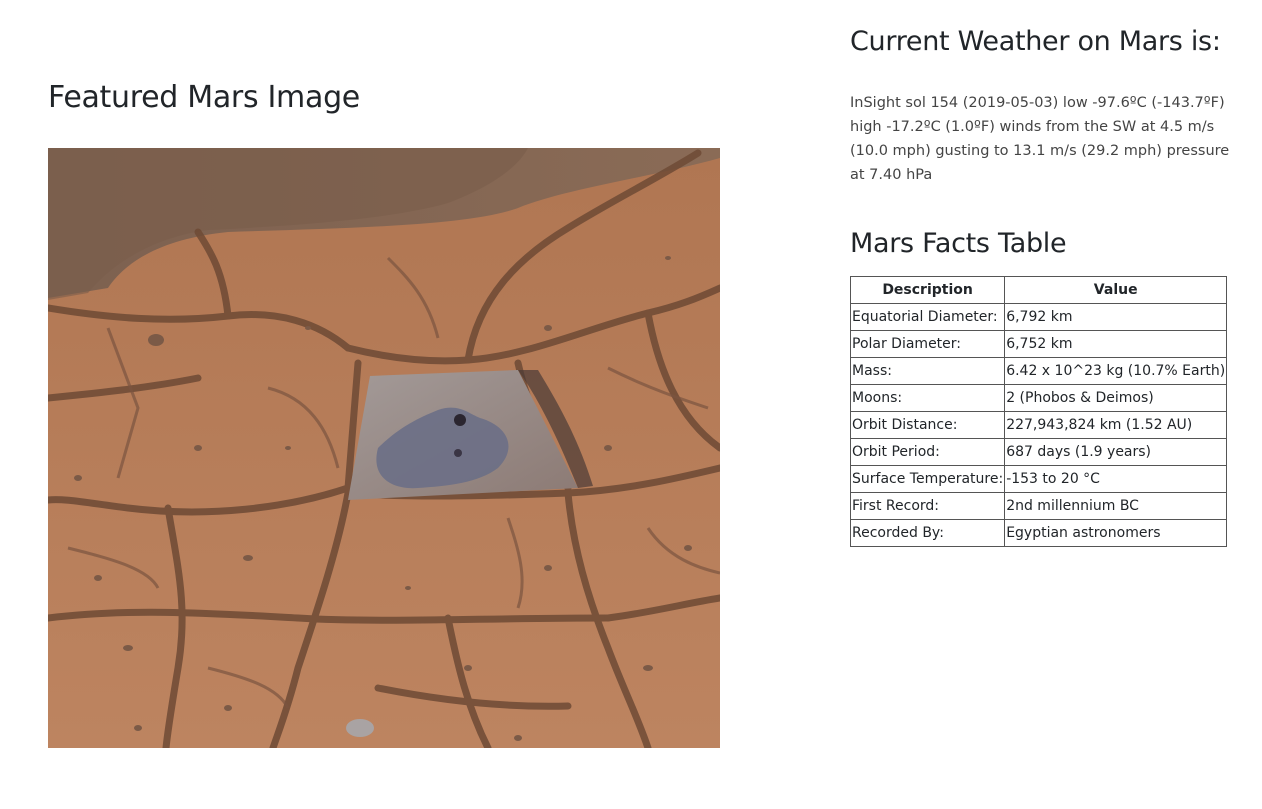  Describe the element at coordinates (927, 371) in the screenshot. I see `fact-description: Mass:` at that location.